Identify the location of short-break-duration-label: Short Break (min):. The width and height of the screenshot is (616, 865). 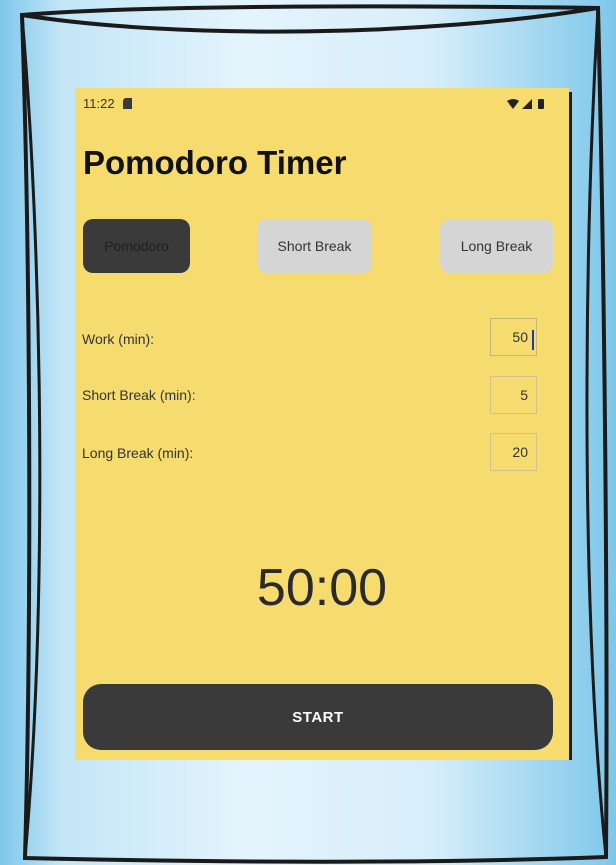
(139, 395).